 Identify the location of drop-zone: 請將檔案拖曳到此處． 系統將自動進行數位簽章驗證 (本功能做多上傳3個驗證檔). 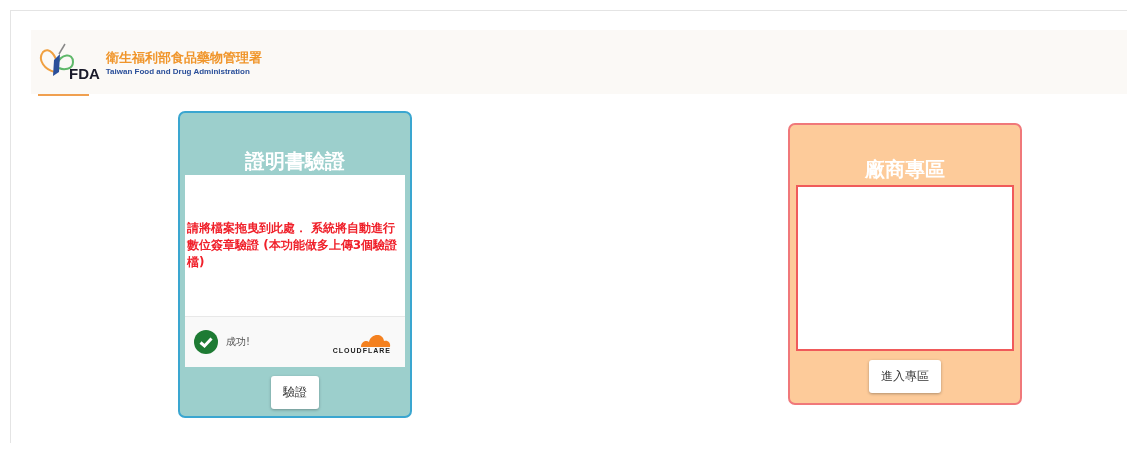
(295, 245).